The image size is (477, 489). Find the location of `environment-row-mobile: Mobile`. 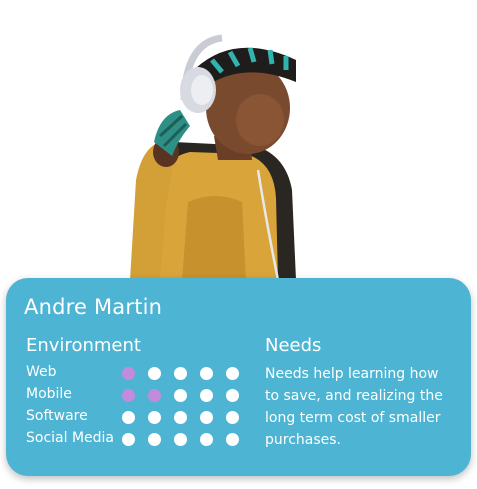

environment-row-mobile: Mobile is located at coordinates (138, 396).